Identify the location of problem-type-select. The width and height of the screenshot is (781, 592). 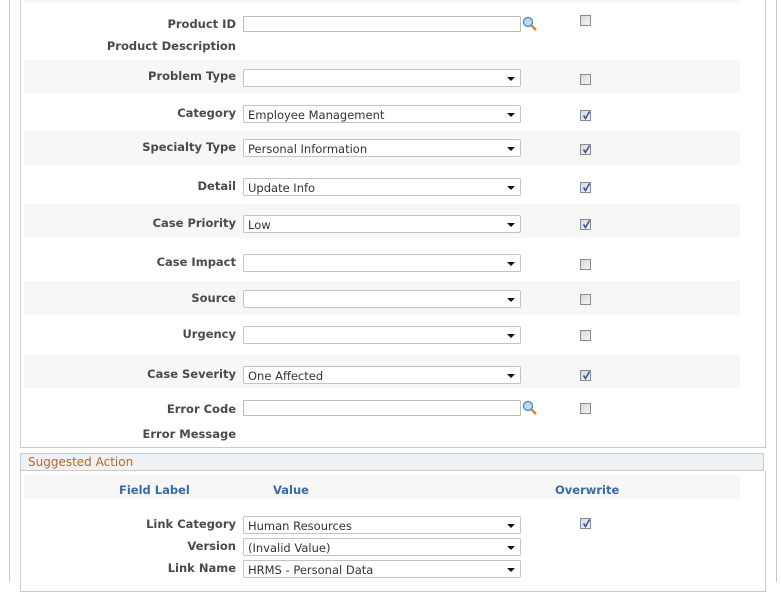
(382, 78).